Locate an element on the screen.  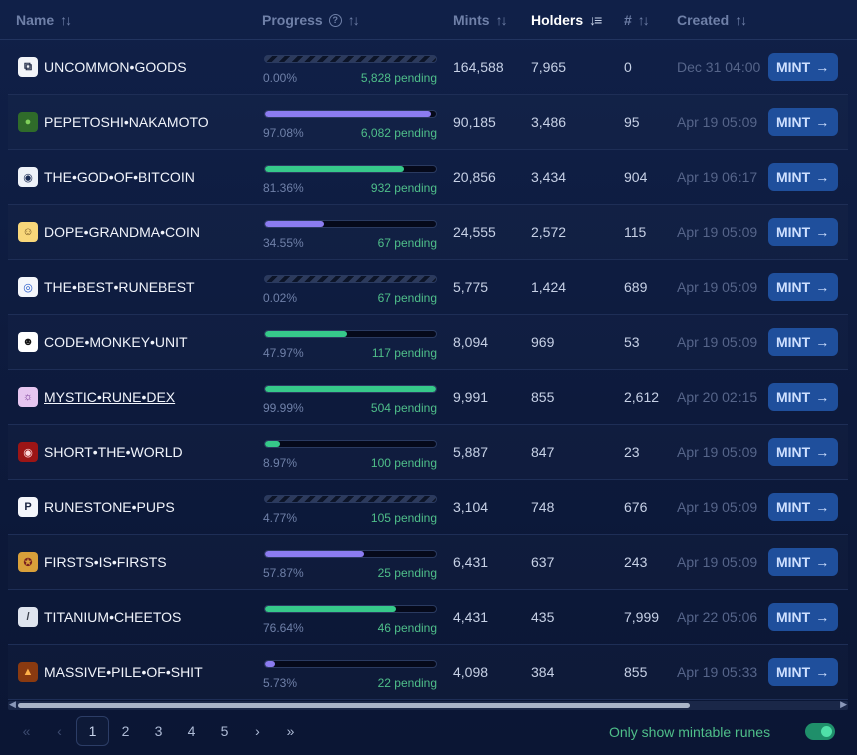
mint-button-label: MINT is located at coordinates (793, 397).